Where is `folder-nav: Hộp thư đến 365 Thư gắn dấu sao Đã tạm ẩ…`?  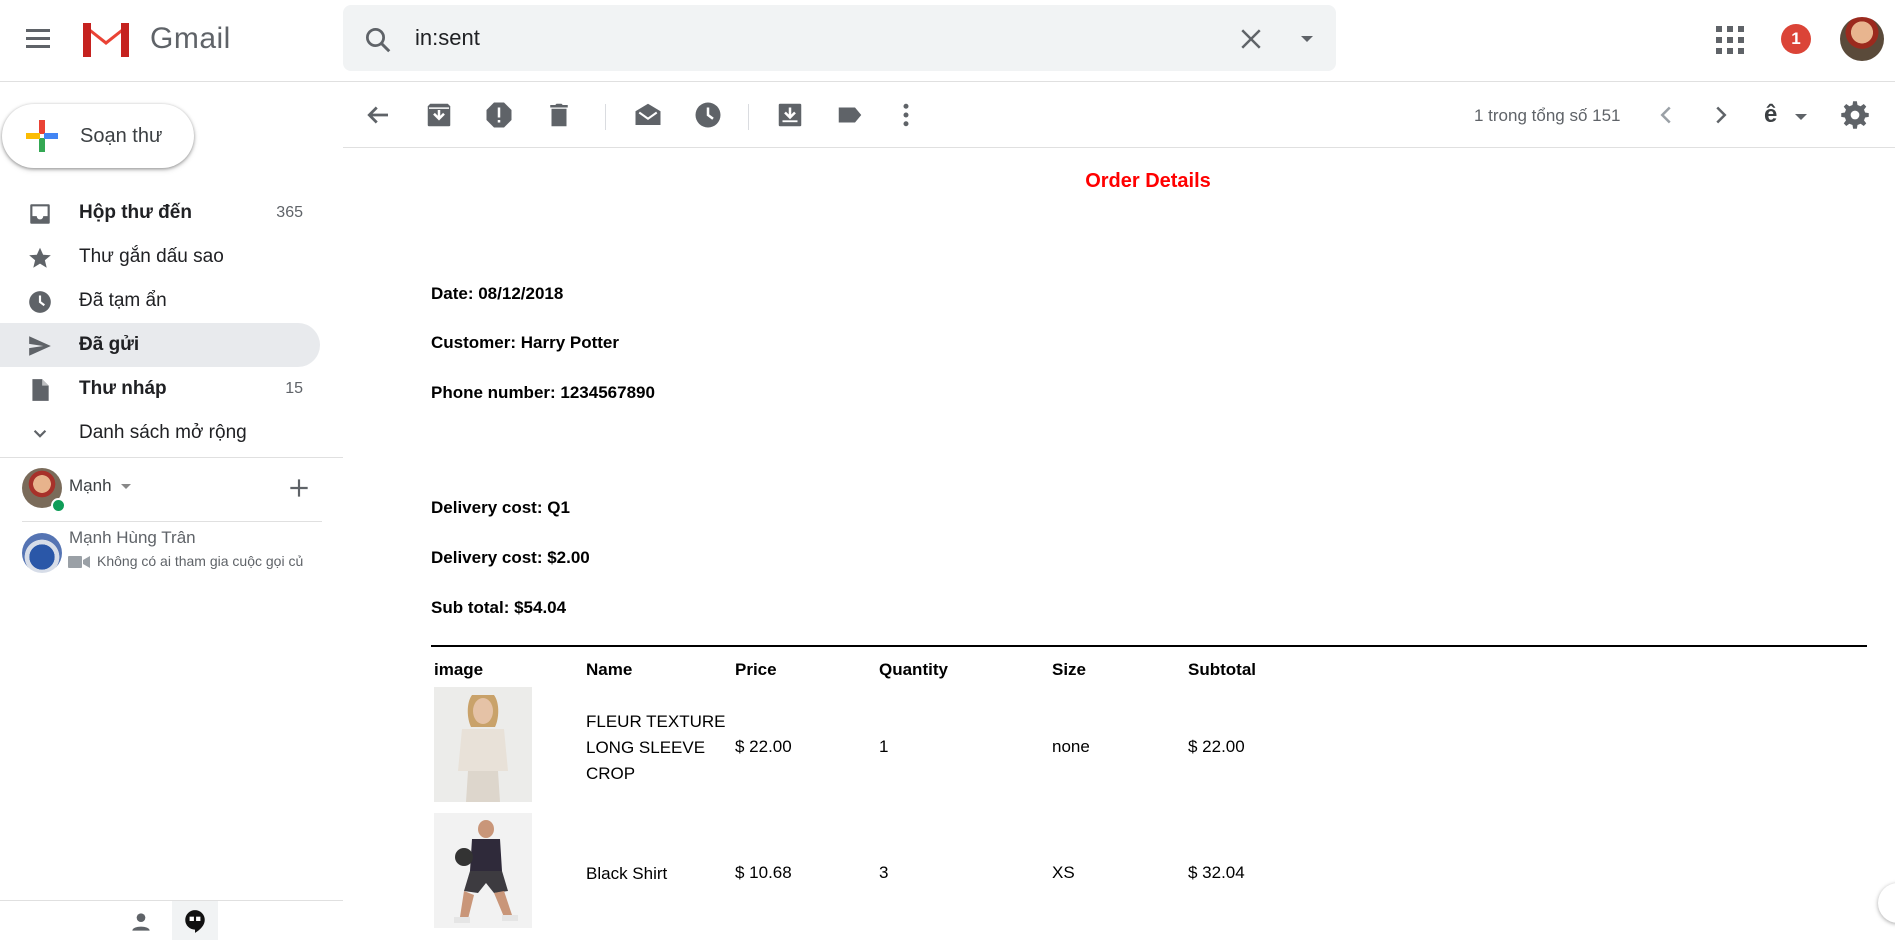 folder-nav: Hộp thư đến 365 Thư gắn dấu sao Đã tạm ẩ… is located at coordinates (171, 323).